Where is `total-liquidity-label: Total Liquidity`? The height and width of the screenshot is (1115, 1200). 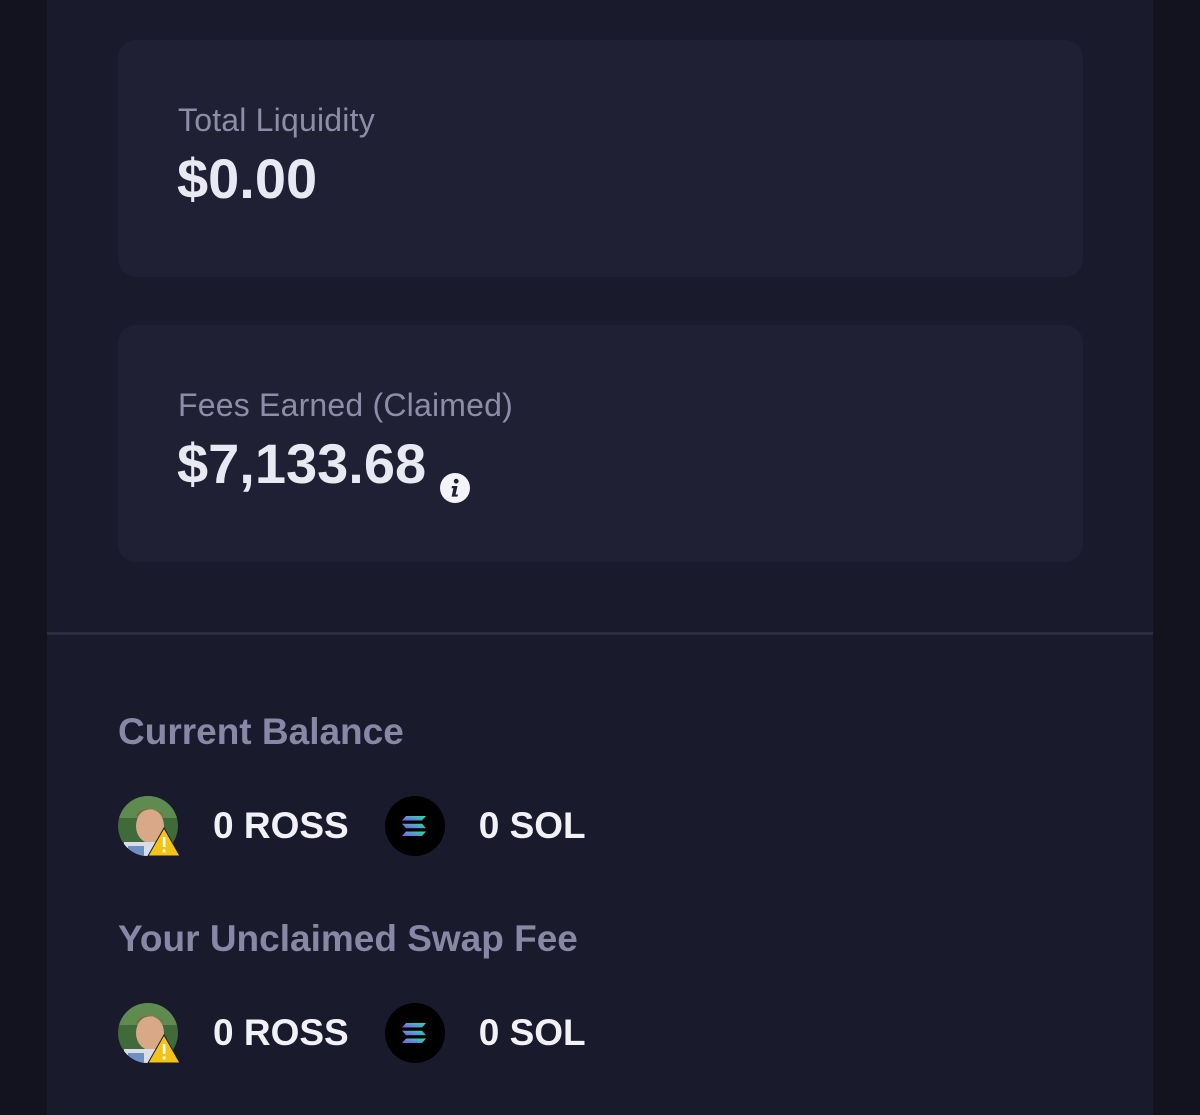
total-liquidity-label: Total Liquidity is located at coordinates (276, 120).